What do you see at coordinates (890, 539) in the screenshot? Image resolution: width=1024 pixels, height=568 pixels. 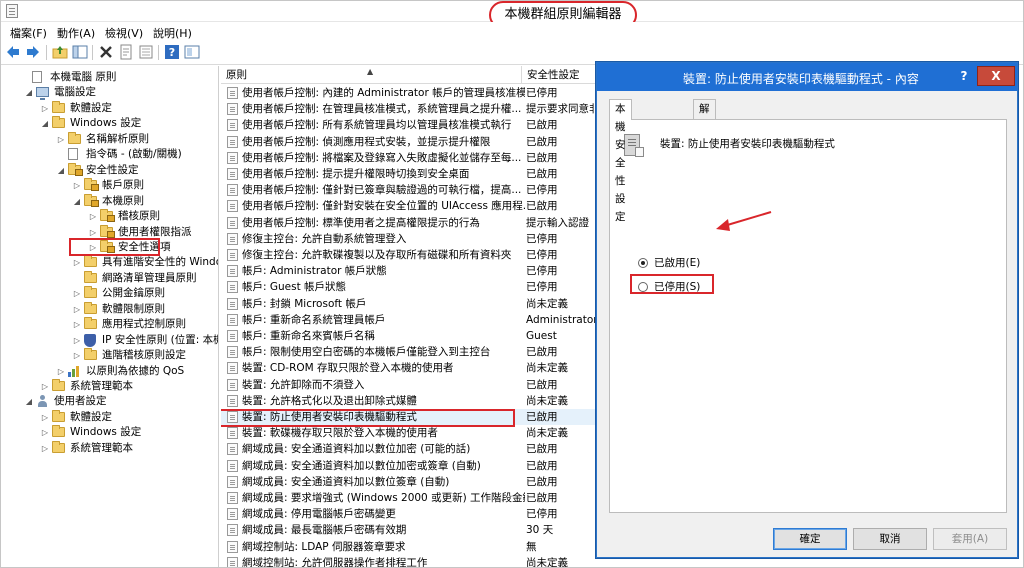 I see `cancel-button: 取消` at bounding box center [890, 539].